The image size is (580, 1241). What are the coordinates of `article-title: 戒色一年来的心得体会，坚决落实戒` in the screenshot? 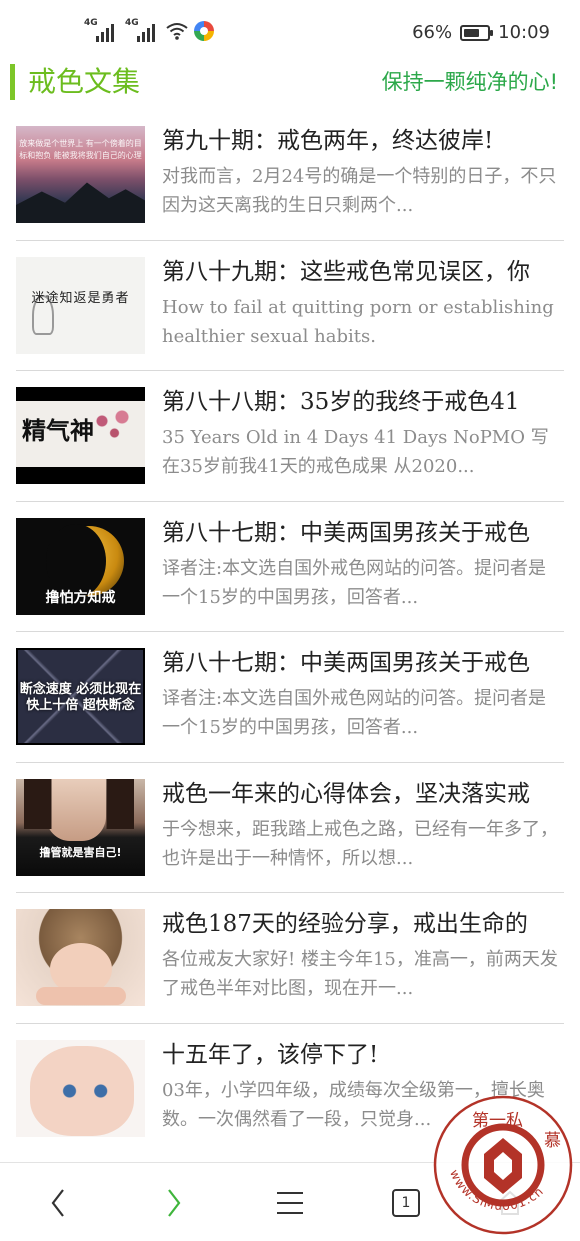 It's located at (363, 794).